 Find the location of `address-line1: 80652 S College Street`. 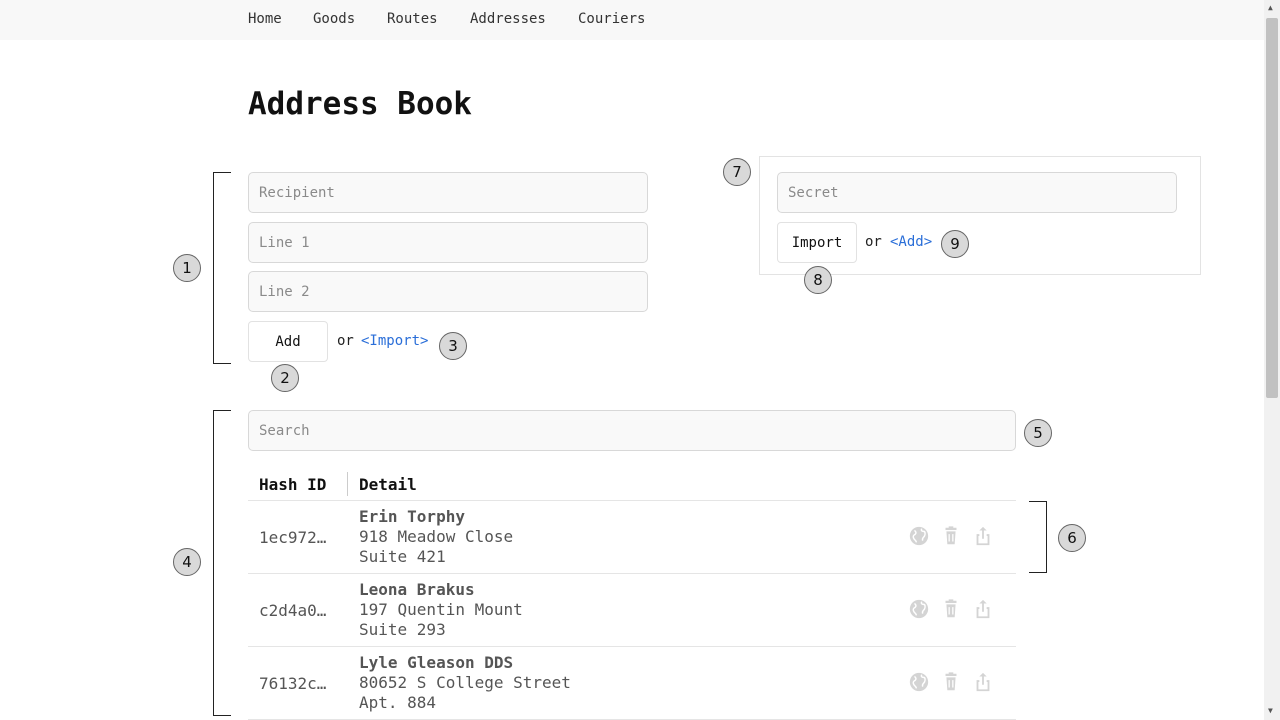

address-line1: 80652 S College Street is located at coordinates (465, 682).